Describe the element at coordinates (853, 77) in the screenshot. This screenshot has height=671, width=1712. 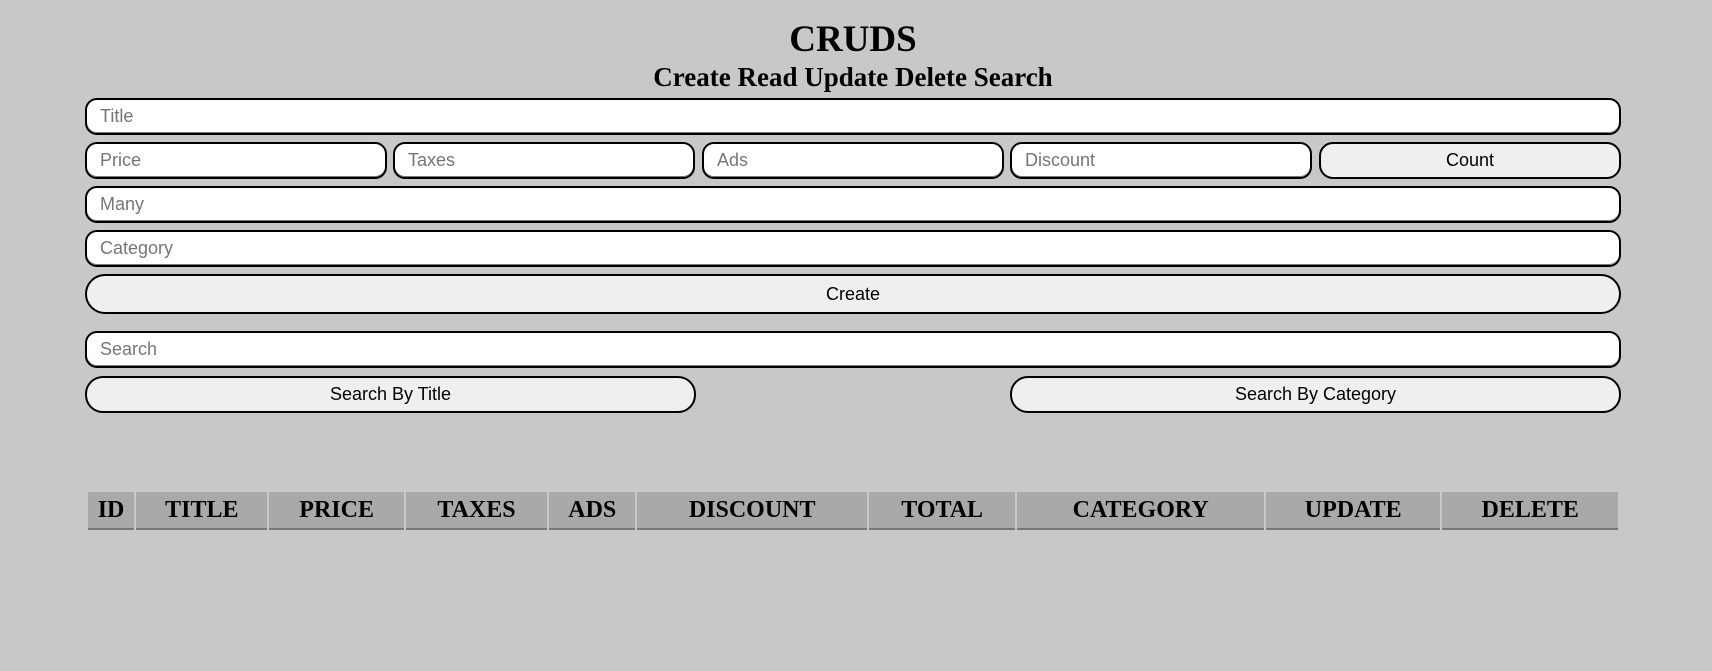
I see `page-subtitle: Create Read Update Delete Search` at that location.